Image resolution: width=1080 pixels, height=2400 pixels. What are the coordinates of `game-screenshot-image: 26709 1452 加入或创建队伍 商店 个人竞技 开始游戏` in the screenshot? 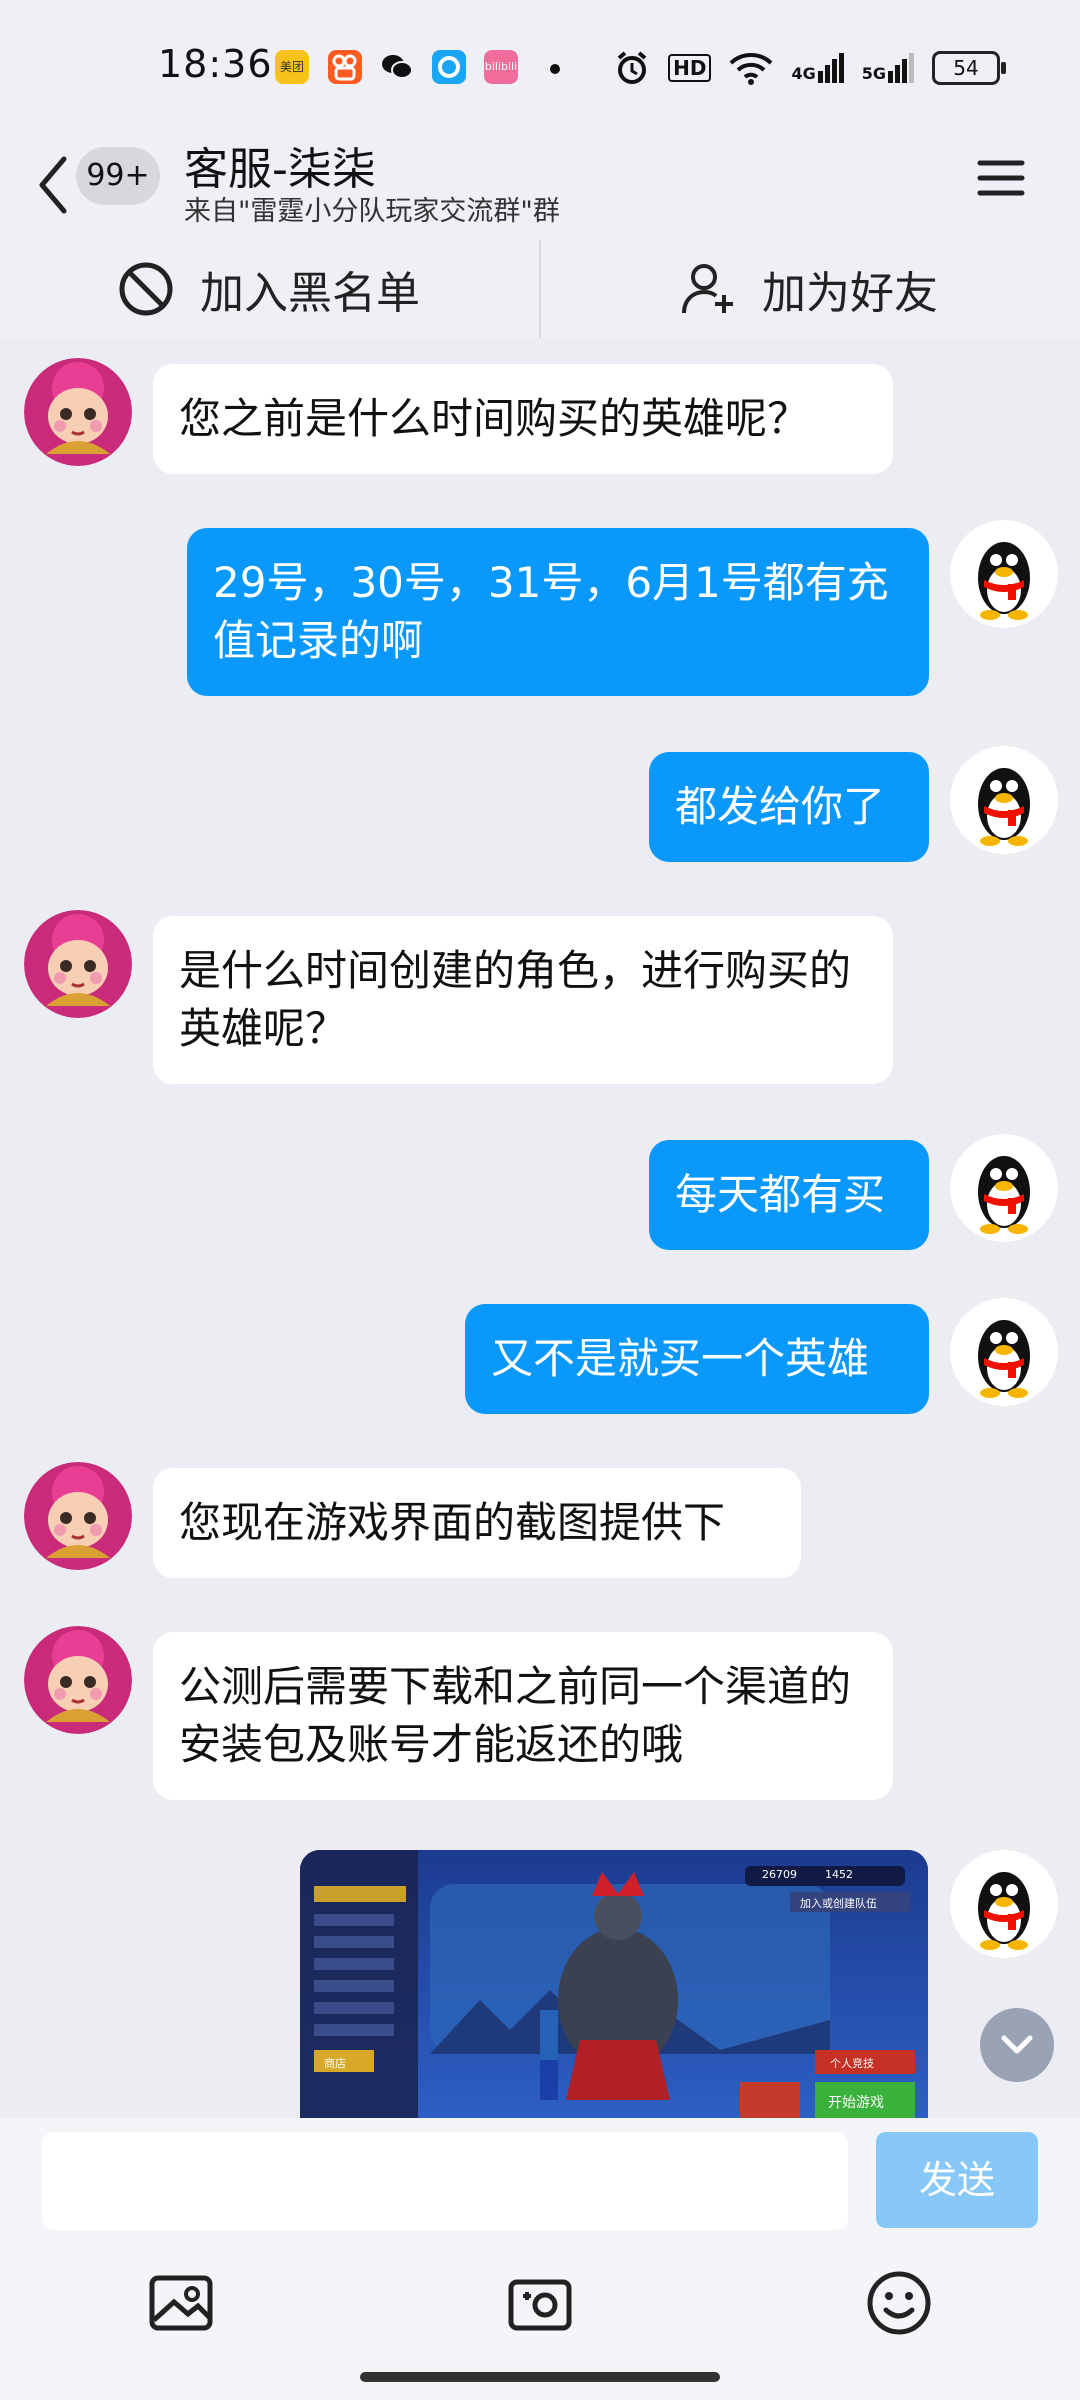 It's located at (614, 1984).